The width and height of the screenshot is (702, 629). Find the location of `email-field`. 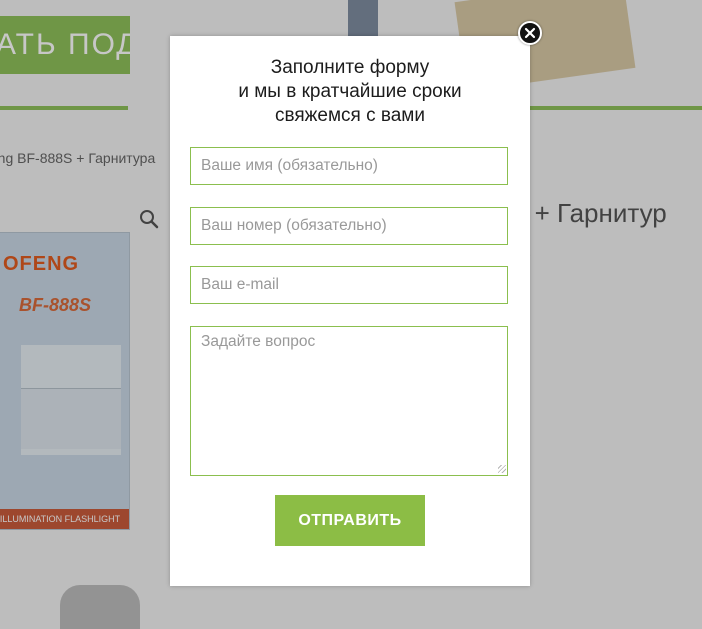

email-field is located at coordinates (349, 285).